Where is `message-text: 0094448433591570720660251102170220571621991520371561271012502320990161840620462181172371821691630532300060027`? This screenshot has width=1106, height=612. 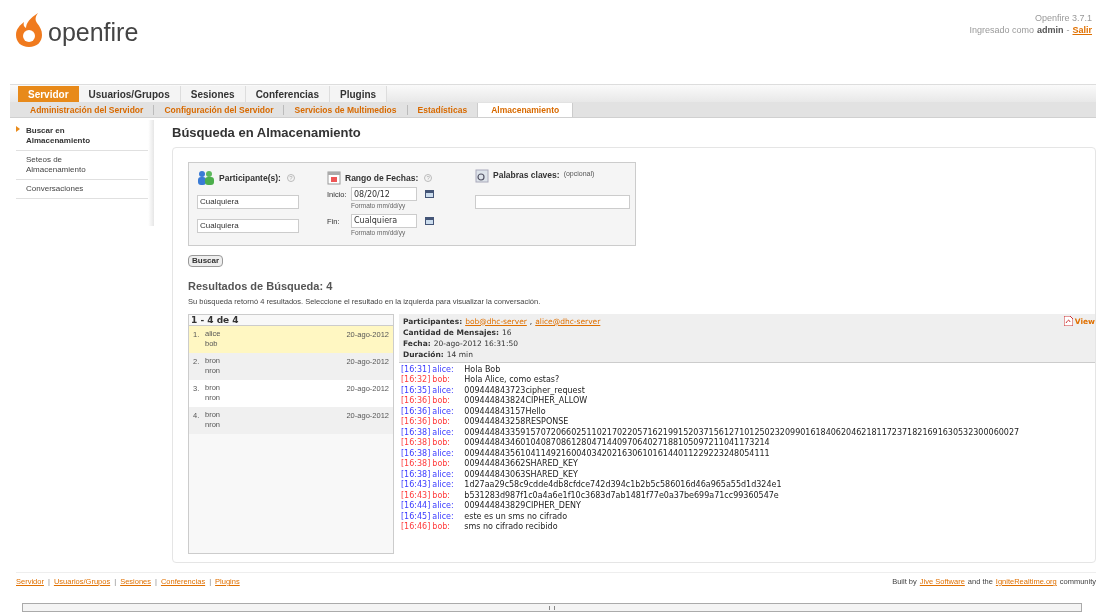 message-text: 0094448433591570720660251102170220571621991520371561271012502320990161840620462181172371821691630532300060027 is located at coordinates (742, 432).